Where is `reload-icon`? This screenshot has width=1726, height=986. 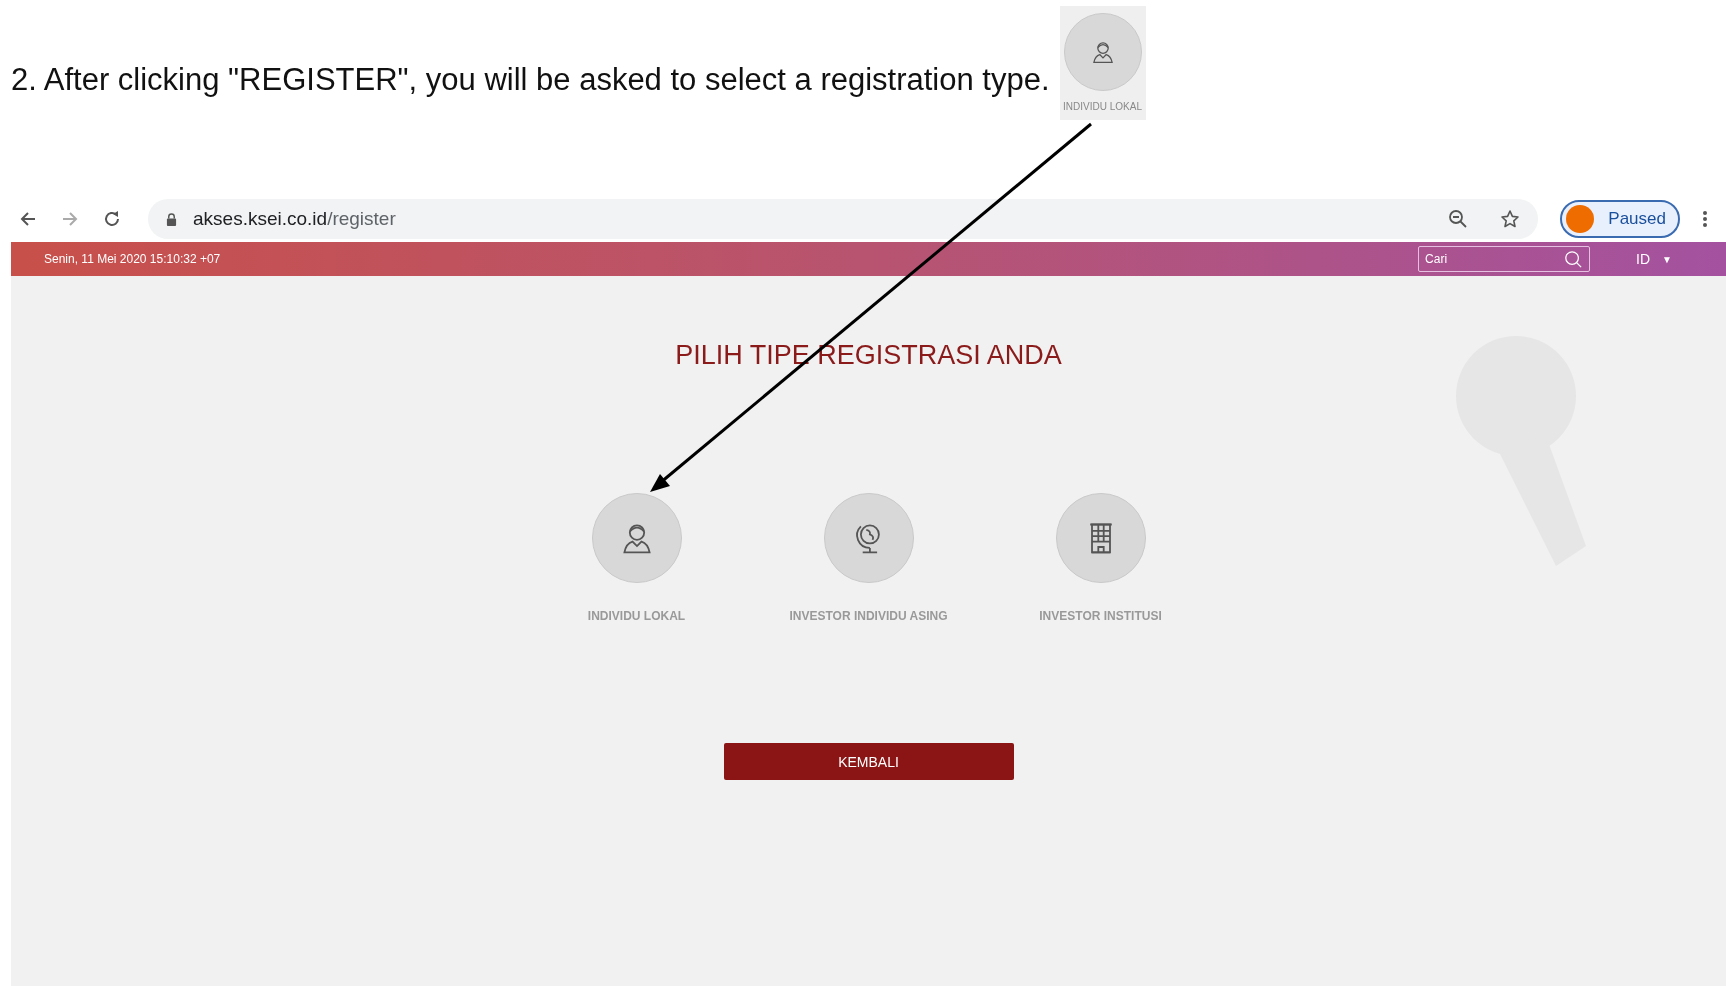 reload-icon is located at coordinates (112, 219).